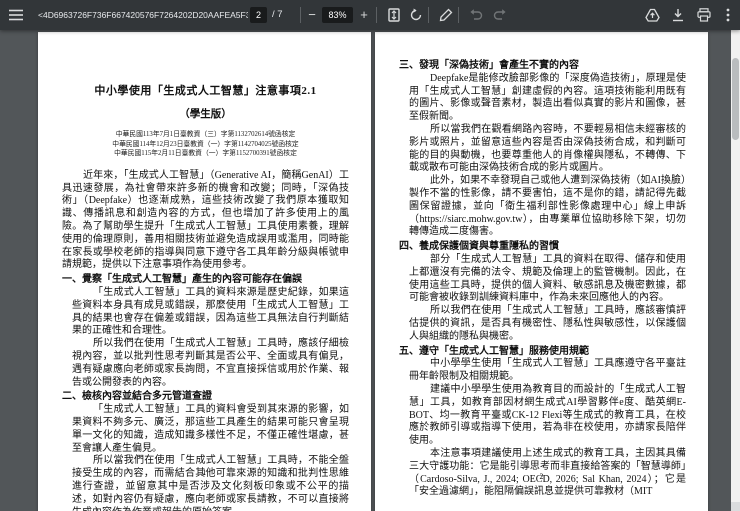 The width and height of the screenshot is (740, 511). Describe the element at coordinates (541, 476) in the screenshot. I see `page-number-footer: 2` at that location.